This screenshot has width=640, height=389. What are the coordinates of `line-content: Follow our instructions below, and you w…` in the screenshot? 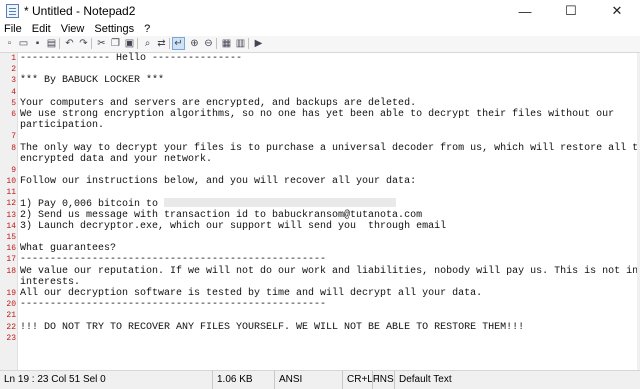 It's located at (218, 182).